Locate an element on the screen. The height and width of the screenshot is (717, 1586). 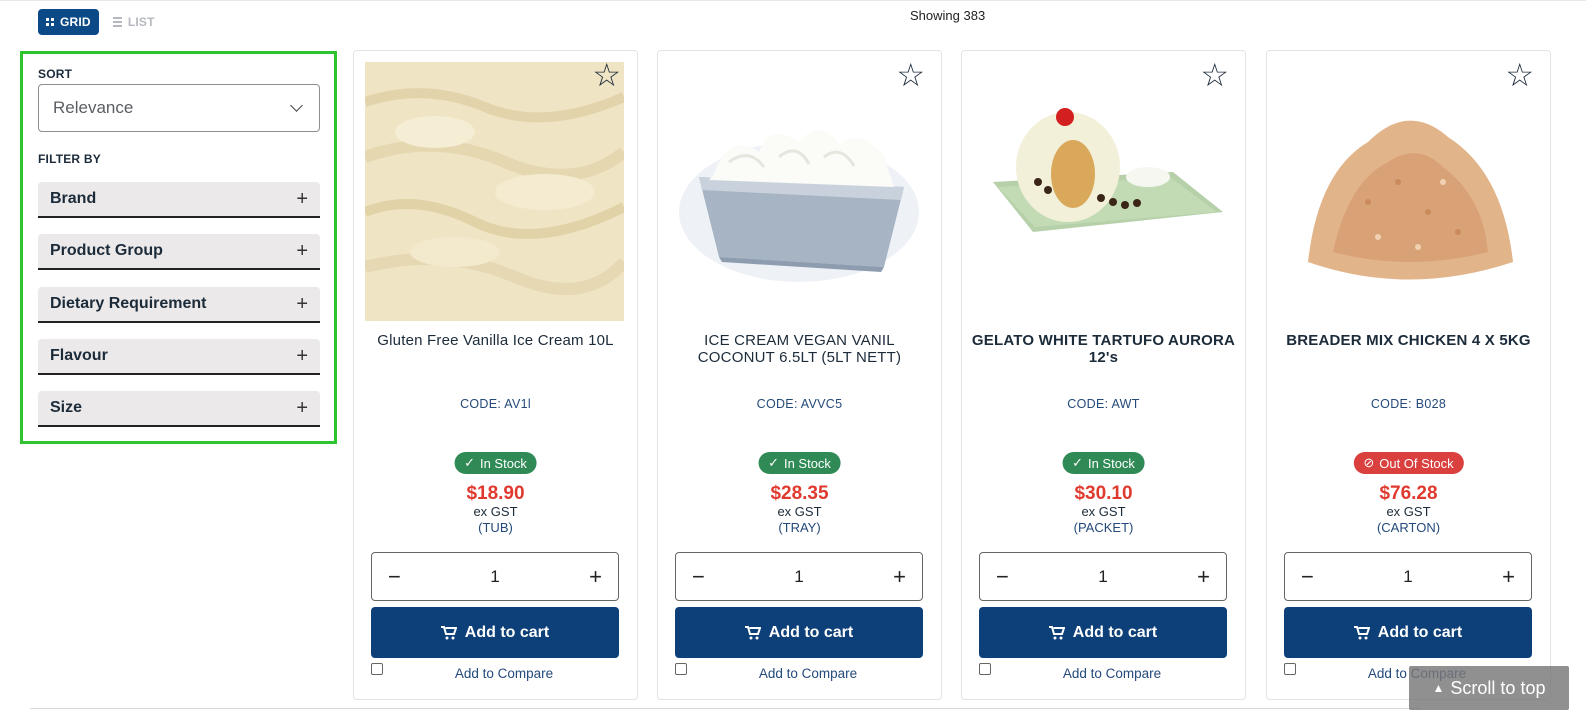
filter-size: Size + is located at coordinates (179, 409).